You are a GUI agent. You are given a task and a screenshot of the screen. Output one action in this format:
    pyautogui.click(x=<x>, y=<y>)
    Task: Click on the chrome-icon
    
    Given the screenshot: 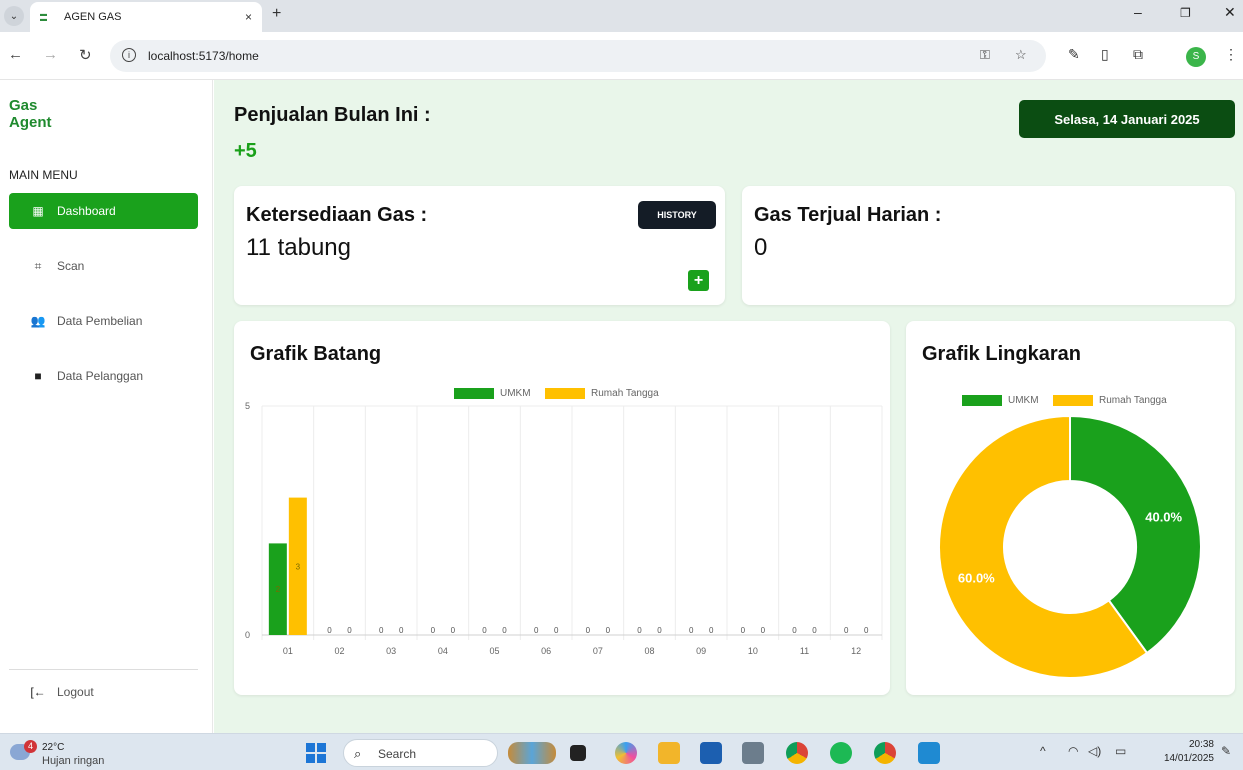 What is the action you would take?
    pyautogui.click(x=797, y=753)
    